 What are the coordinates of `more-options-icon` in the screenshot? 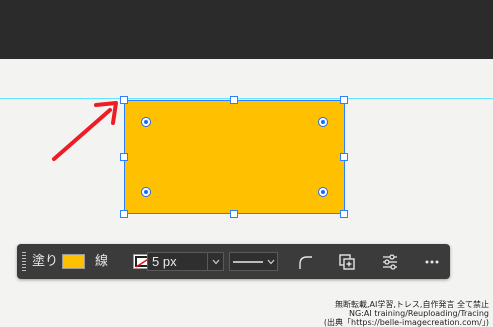 It's located at (432, 262).